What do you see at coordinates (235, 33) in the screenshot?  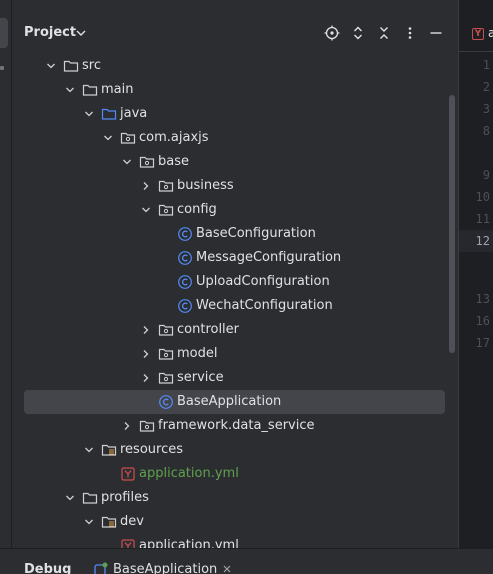 I see `project-panel-header: Project` at bounding box center [235, 33].